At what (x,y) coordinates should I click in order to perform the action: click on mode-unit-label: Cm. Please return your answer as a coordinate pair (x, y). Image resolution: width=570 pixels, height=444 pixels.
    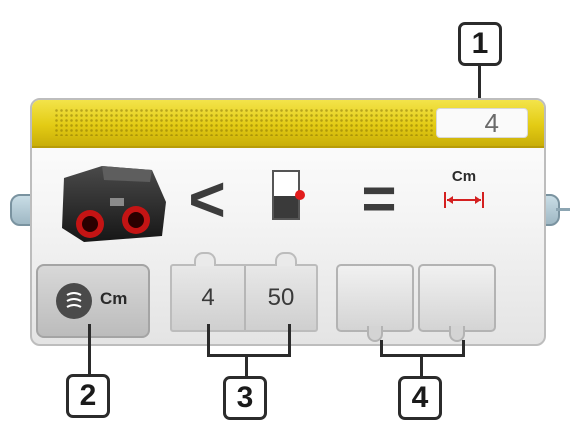
    Looking at the image, I should click on (114, 298).